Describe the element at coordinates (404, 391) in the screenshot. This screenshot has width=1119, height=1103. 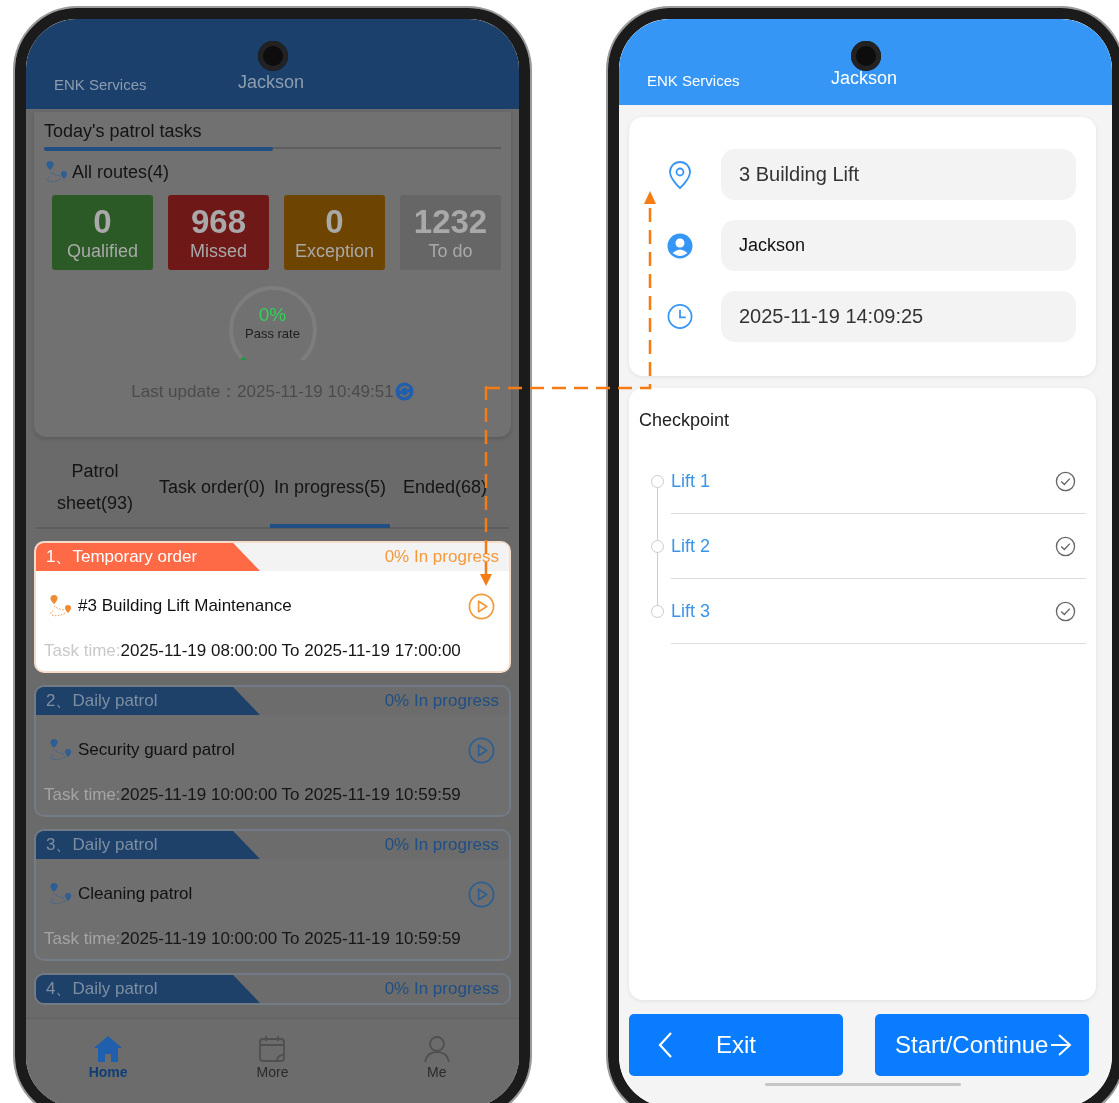
I see `refresh-icon` at that location.